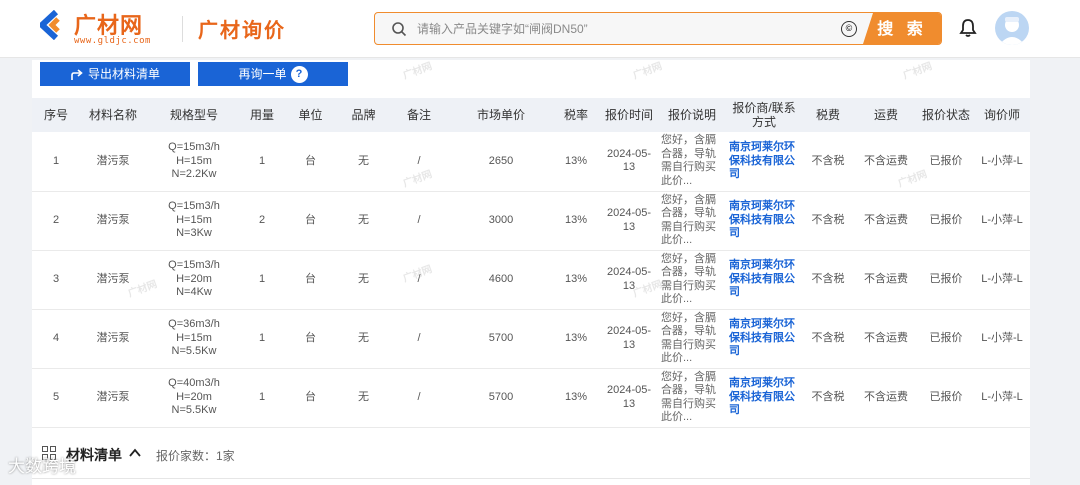  I want to click on materials-section-bar: 材料清单 报价家数：1家, so click(340, 454).